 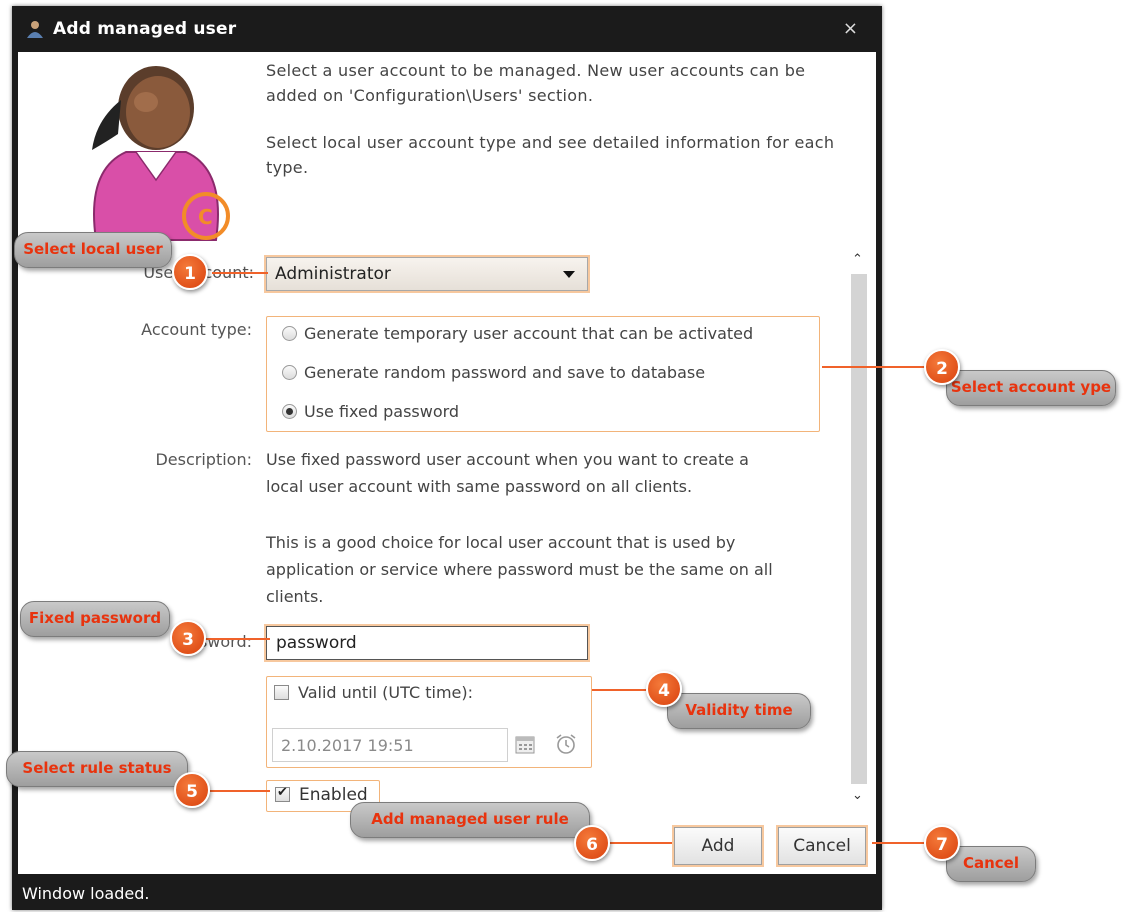 What do you see at coordinates (86, 893) in the screenshot?
I see `status-text: Window loaded.` at bounding box center [86, 893].